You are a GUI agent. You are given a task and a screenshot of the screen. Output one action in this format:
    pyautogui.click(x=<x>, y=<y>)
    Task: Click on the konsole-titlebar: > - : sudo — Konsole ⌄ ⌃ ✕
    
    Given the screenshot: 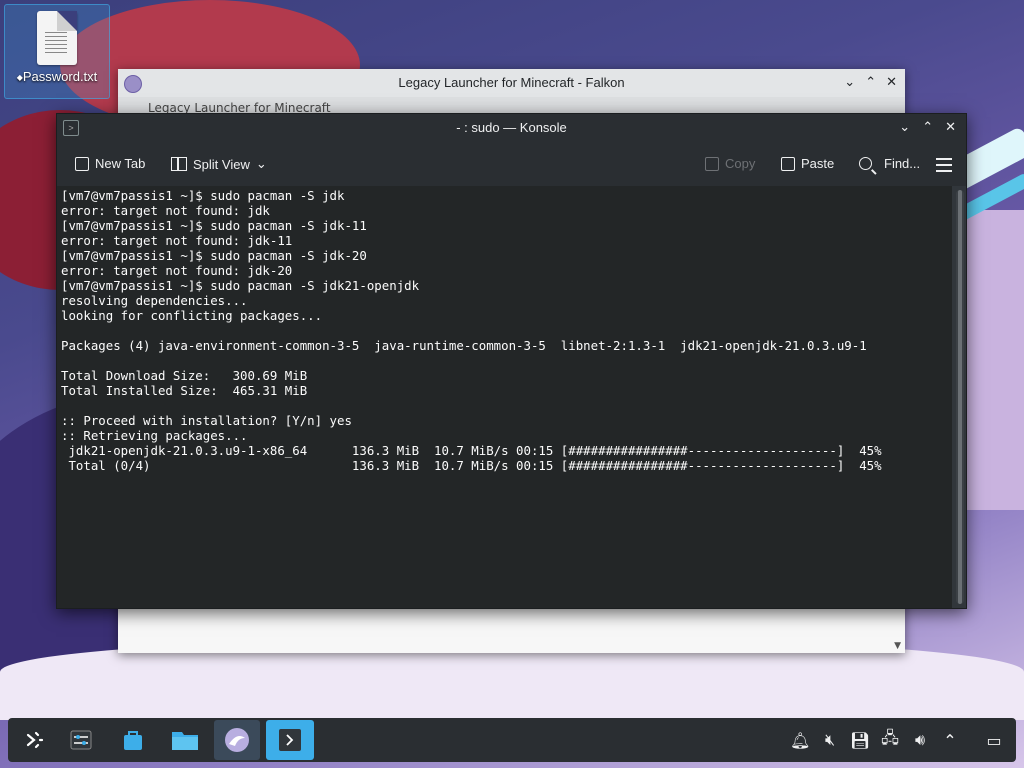 What is the action you would take?
    pyautogui.click(x=511, y=128)
    